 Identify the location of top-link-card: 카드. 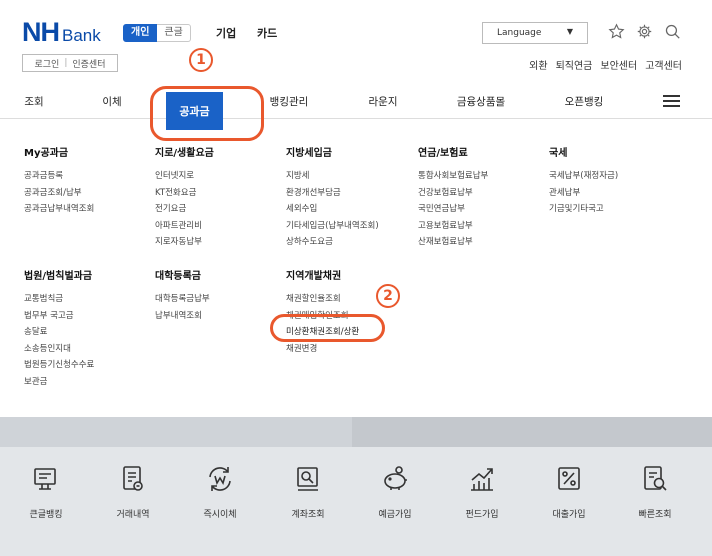
(267, 33).